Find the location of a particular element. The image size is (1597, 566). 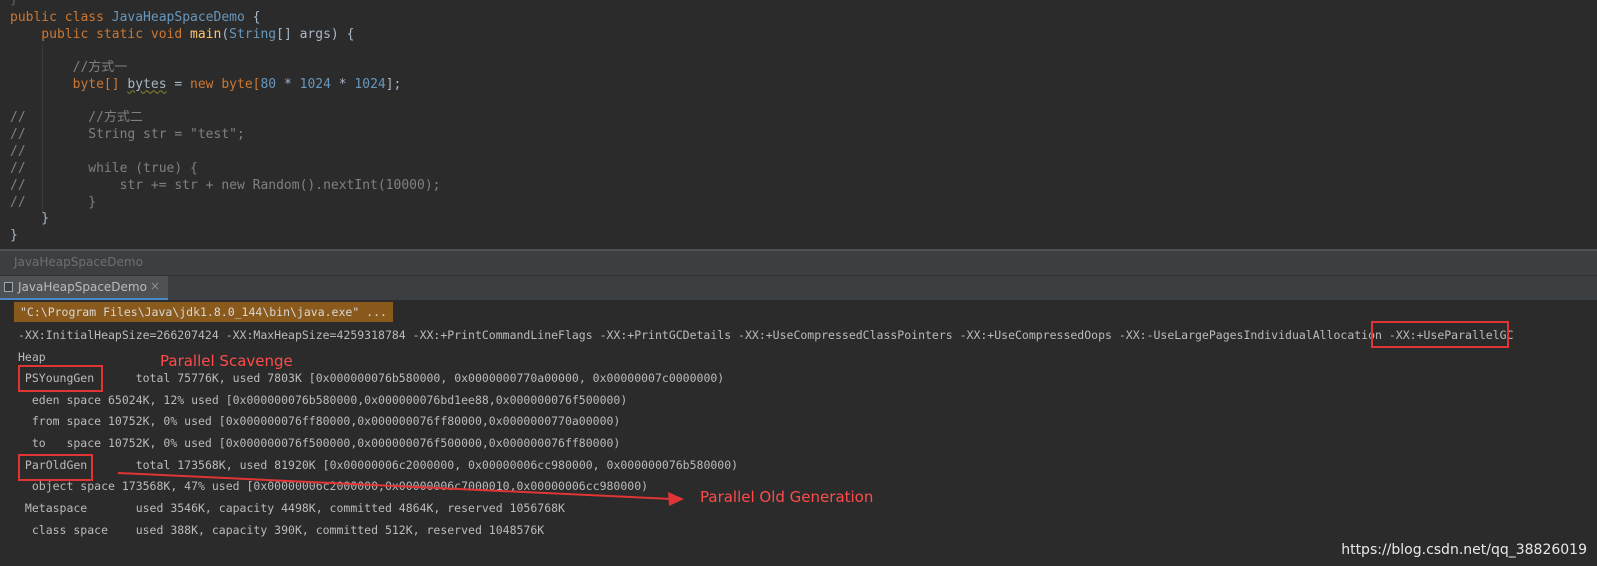

annotation-arrow-head is located at coordinates (676, 499).